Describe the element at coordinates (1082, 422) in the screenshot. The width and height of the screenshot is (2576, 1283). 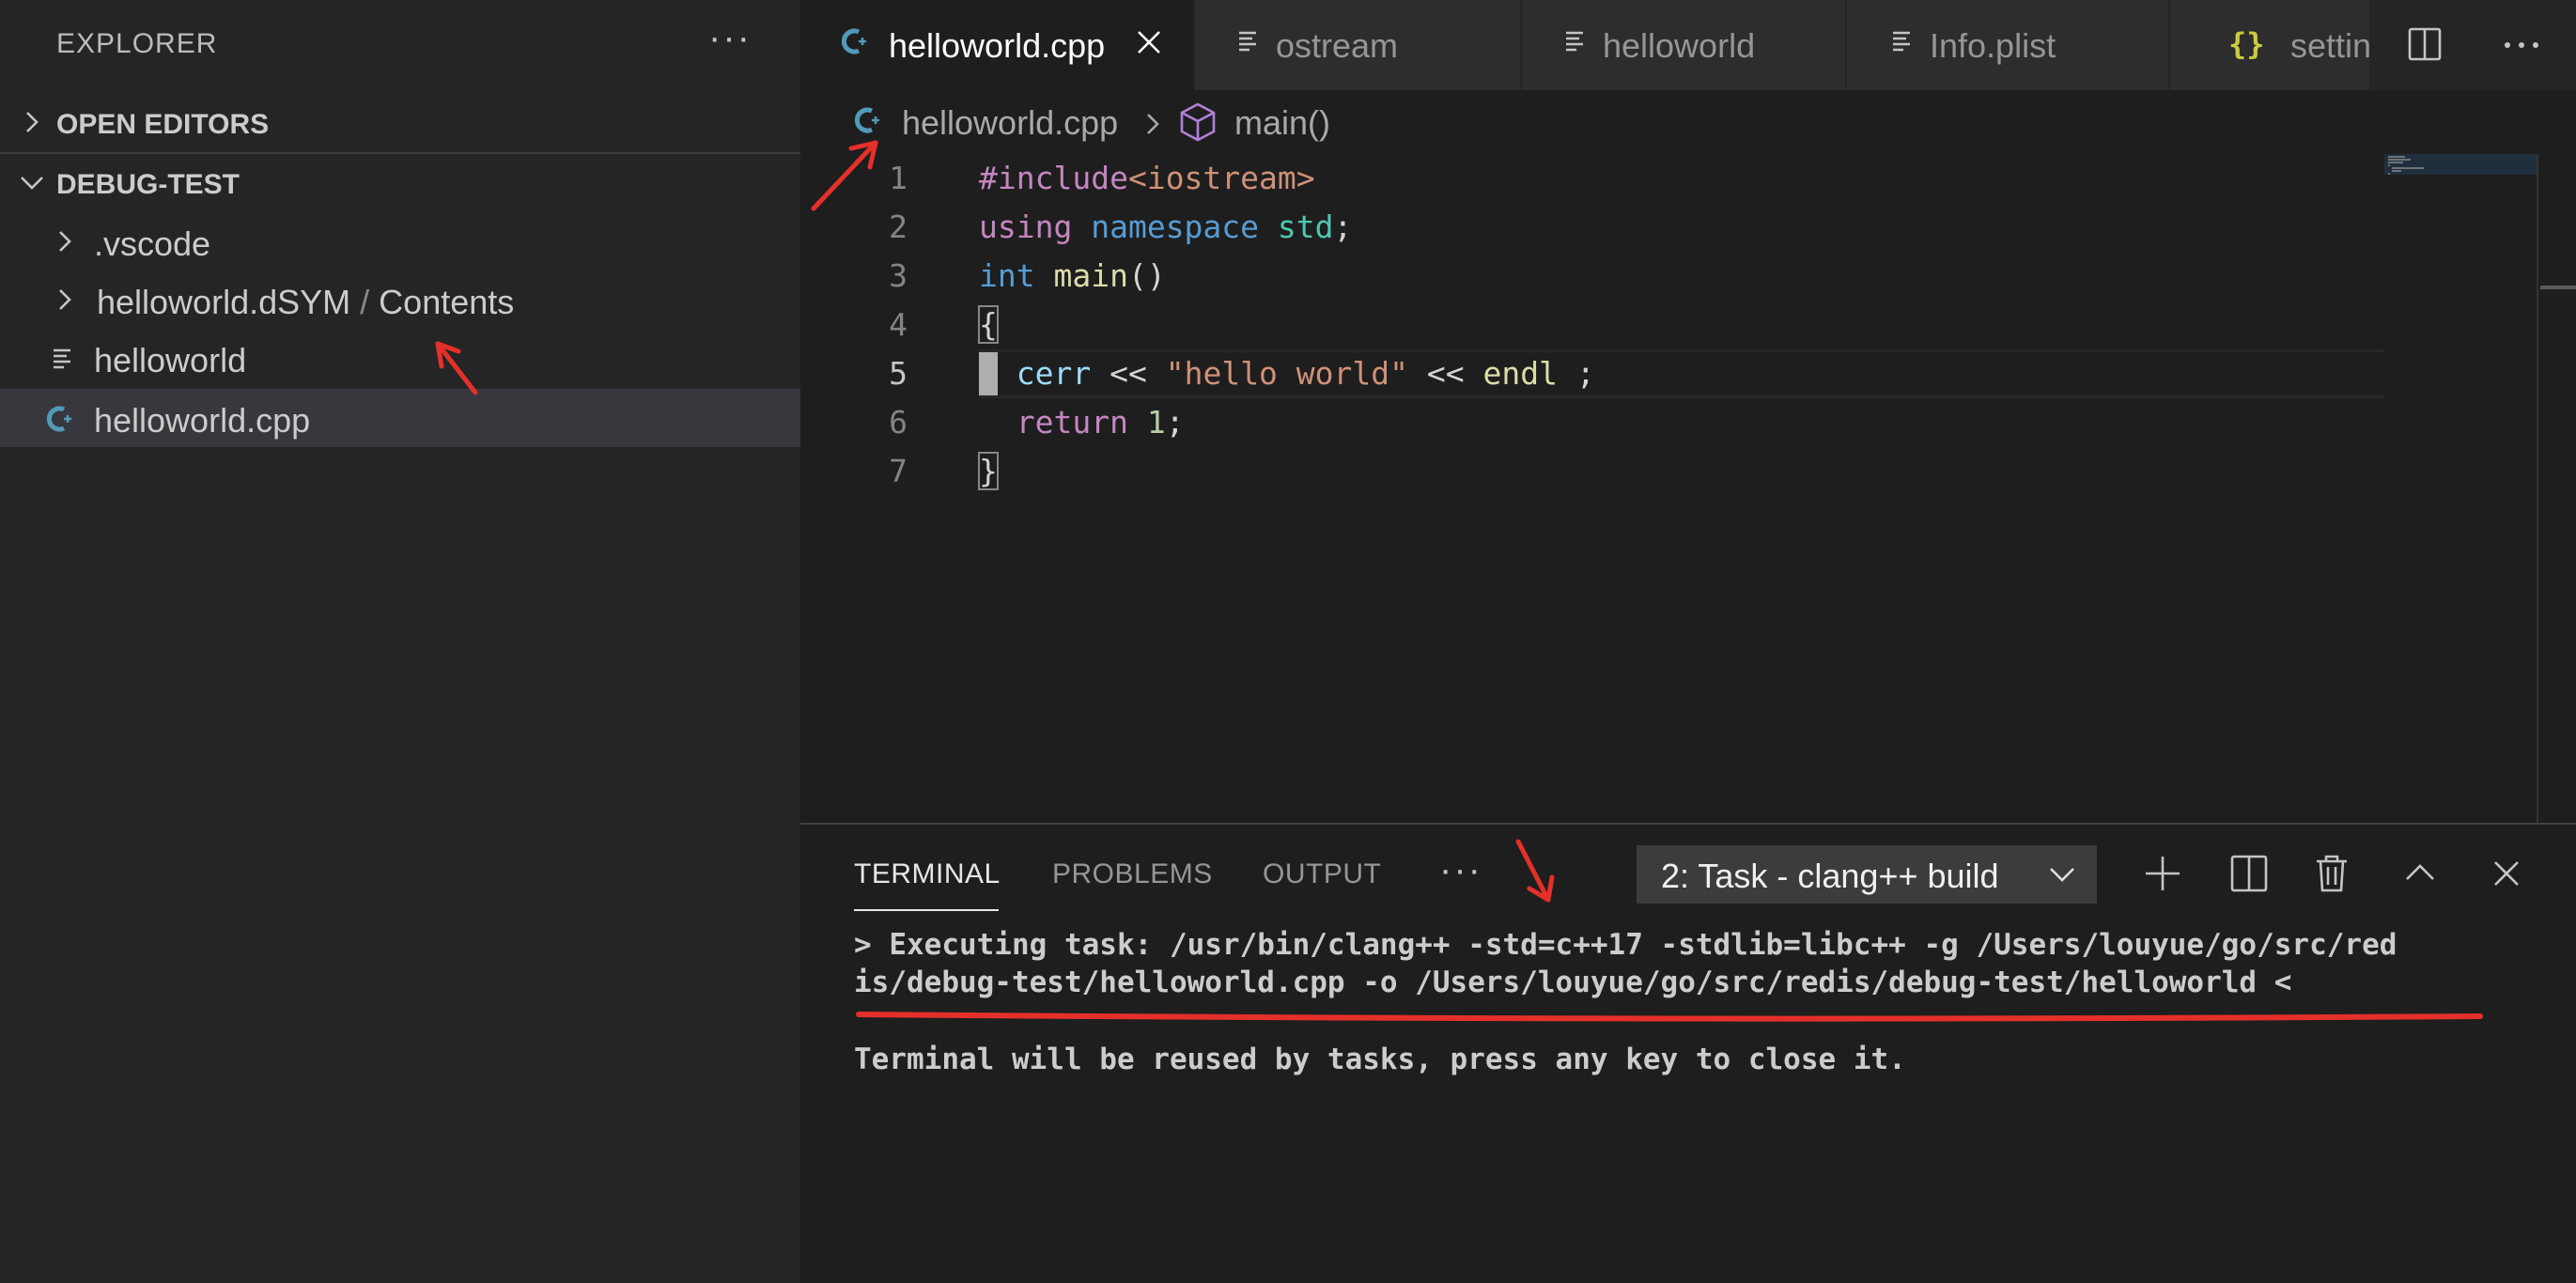
I see `code-text: return 1;` at that location.